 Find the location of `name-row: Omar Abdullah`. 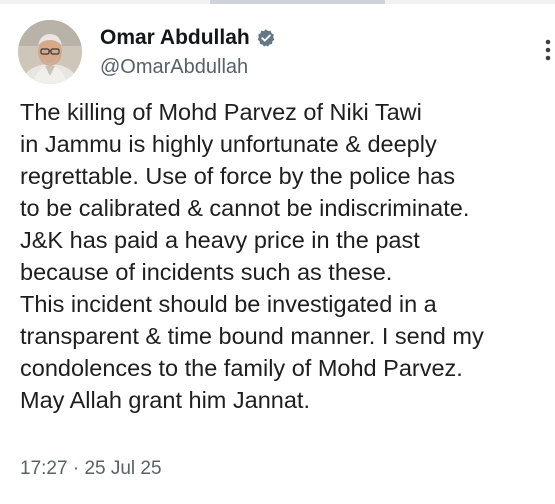

name-row: Omar Abdullah is located at coordinates (188, 38).